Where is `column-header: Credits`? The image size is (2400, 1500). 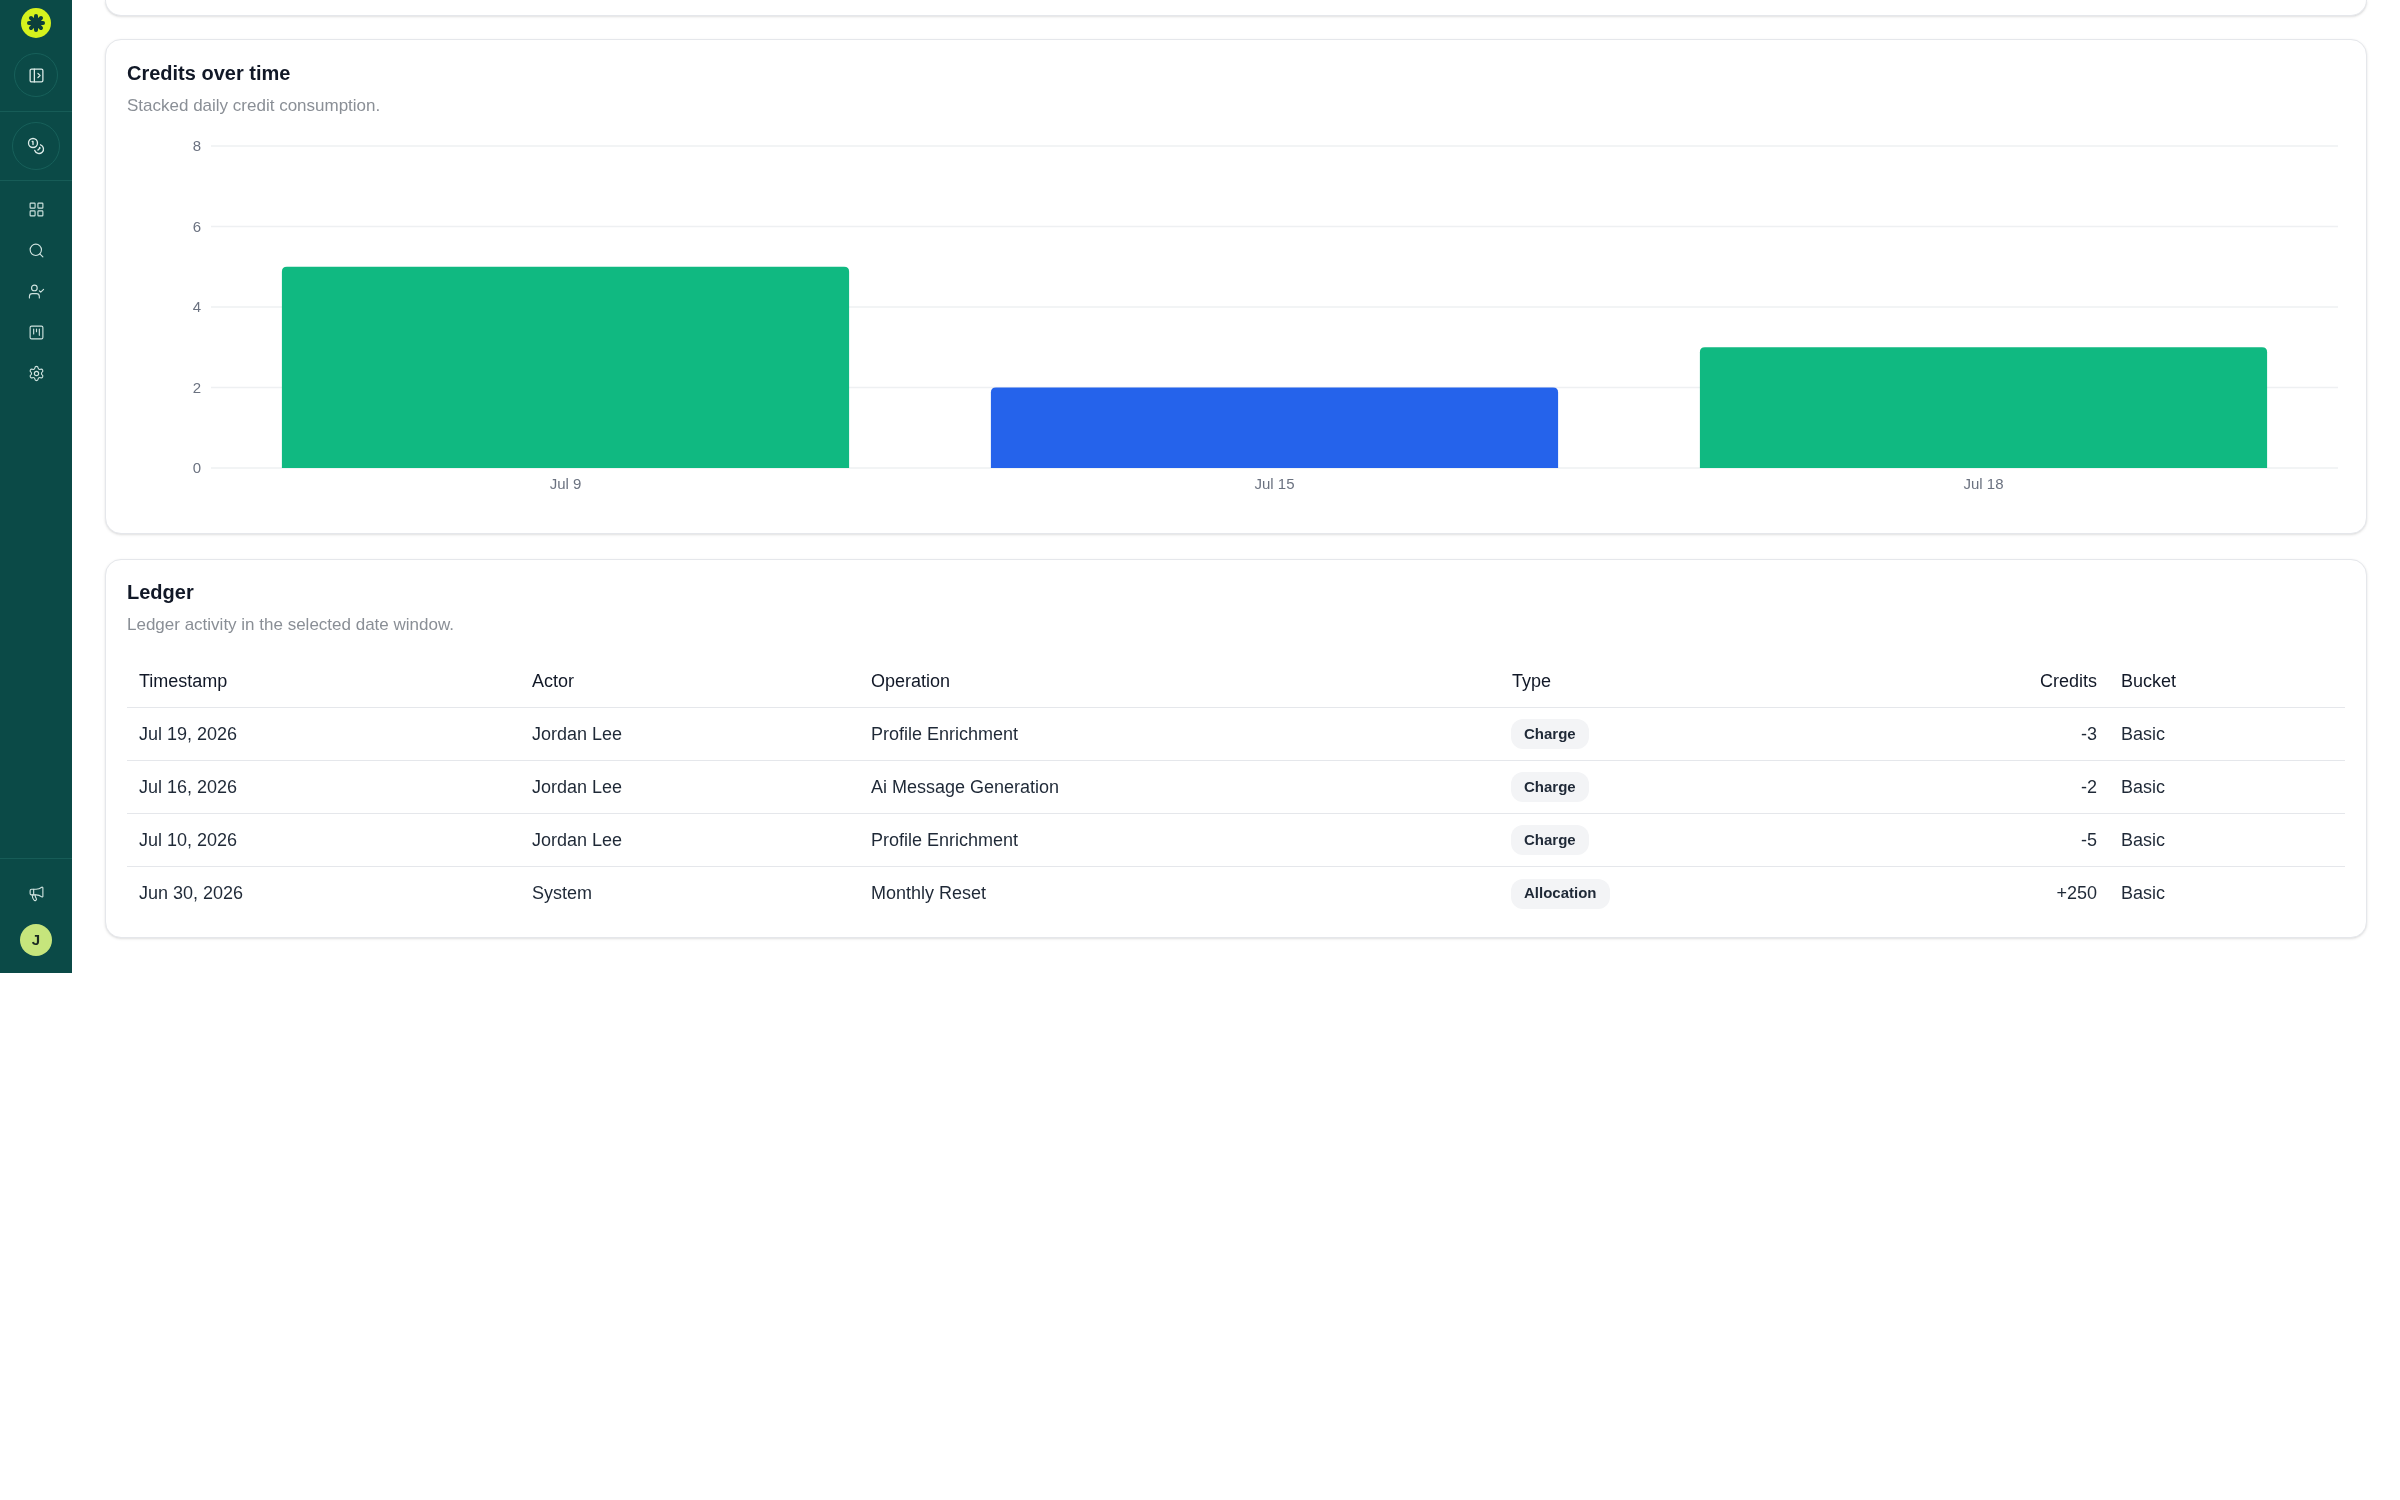 column-header: Credits is located at coordinates (2068, 681).